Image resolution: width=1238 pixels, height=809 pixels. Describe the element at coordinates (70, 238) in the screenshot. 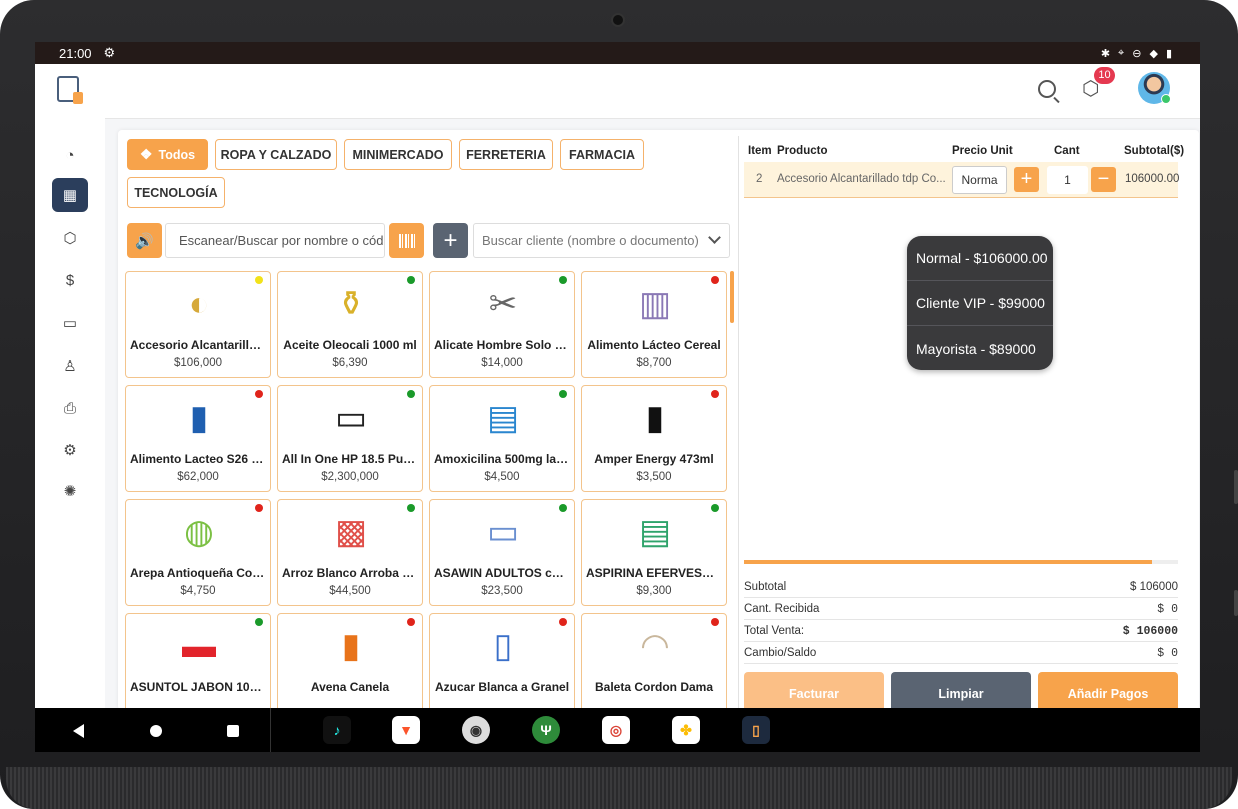

I see `inventory-box-icon: ⬡` at that location.